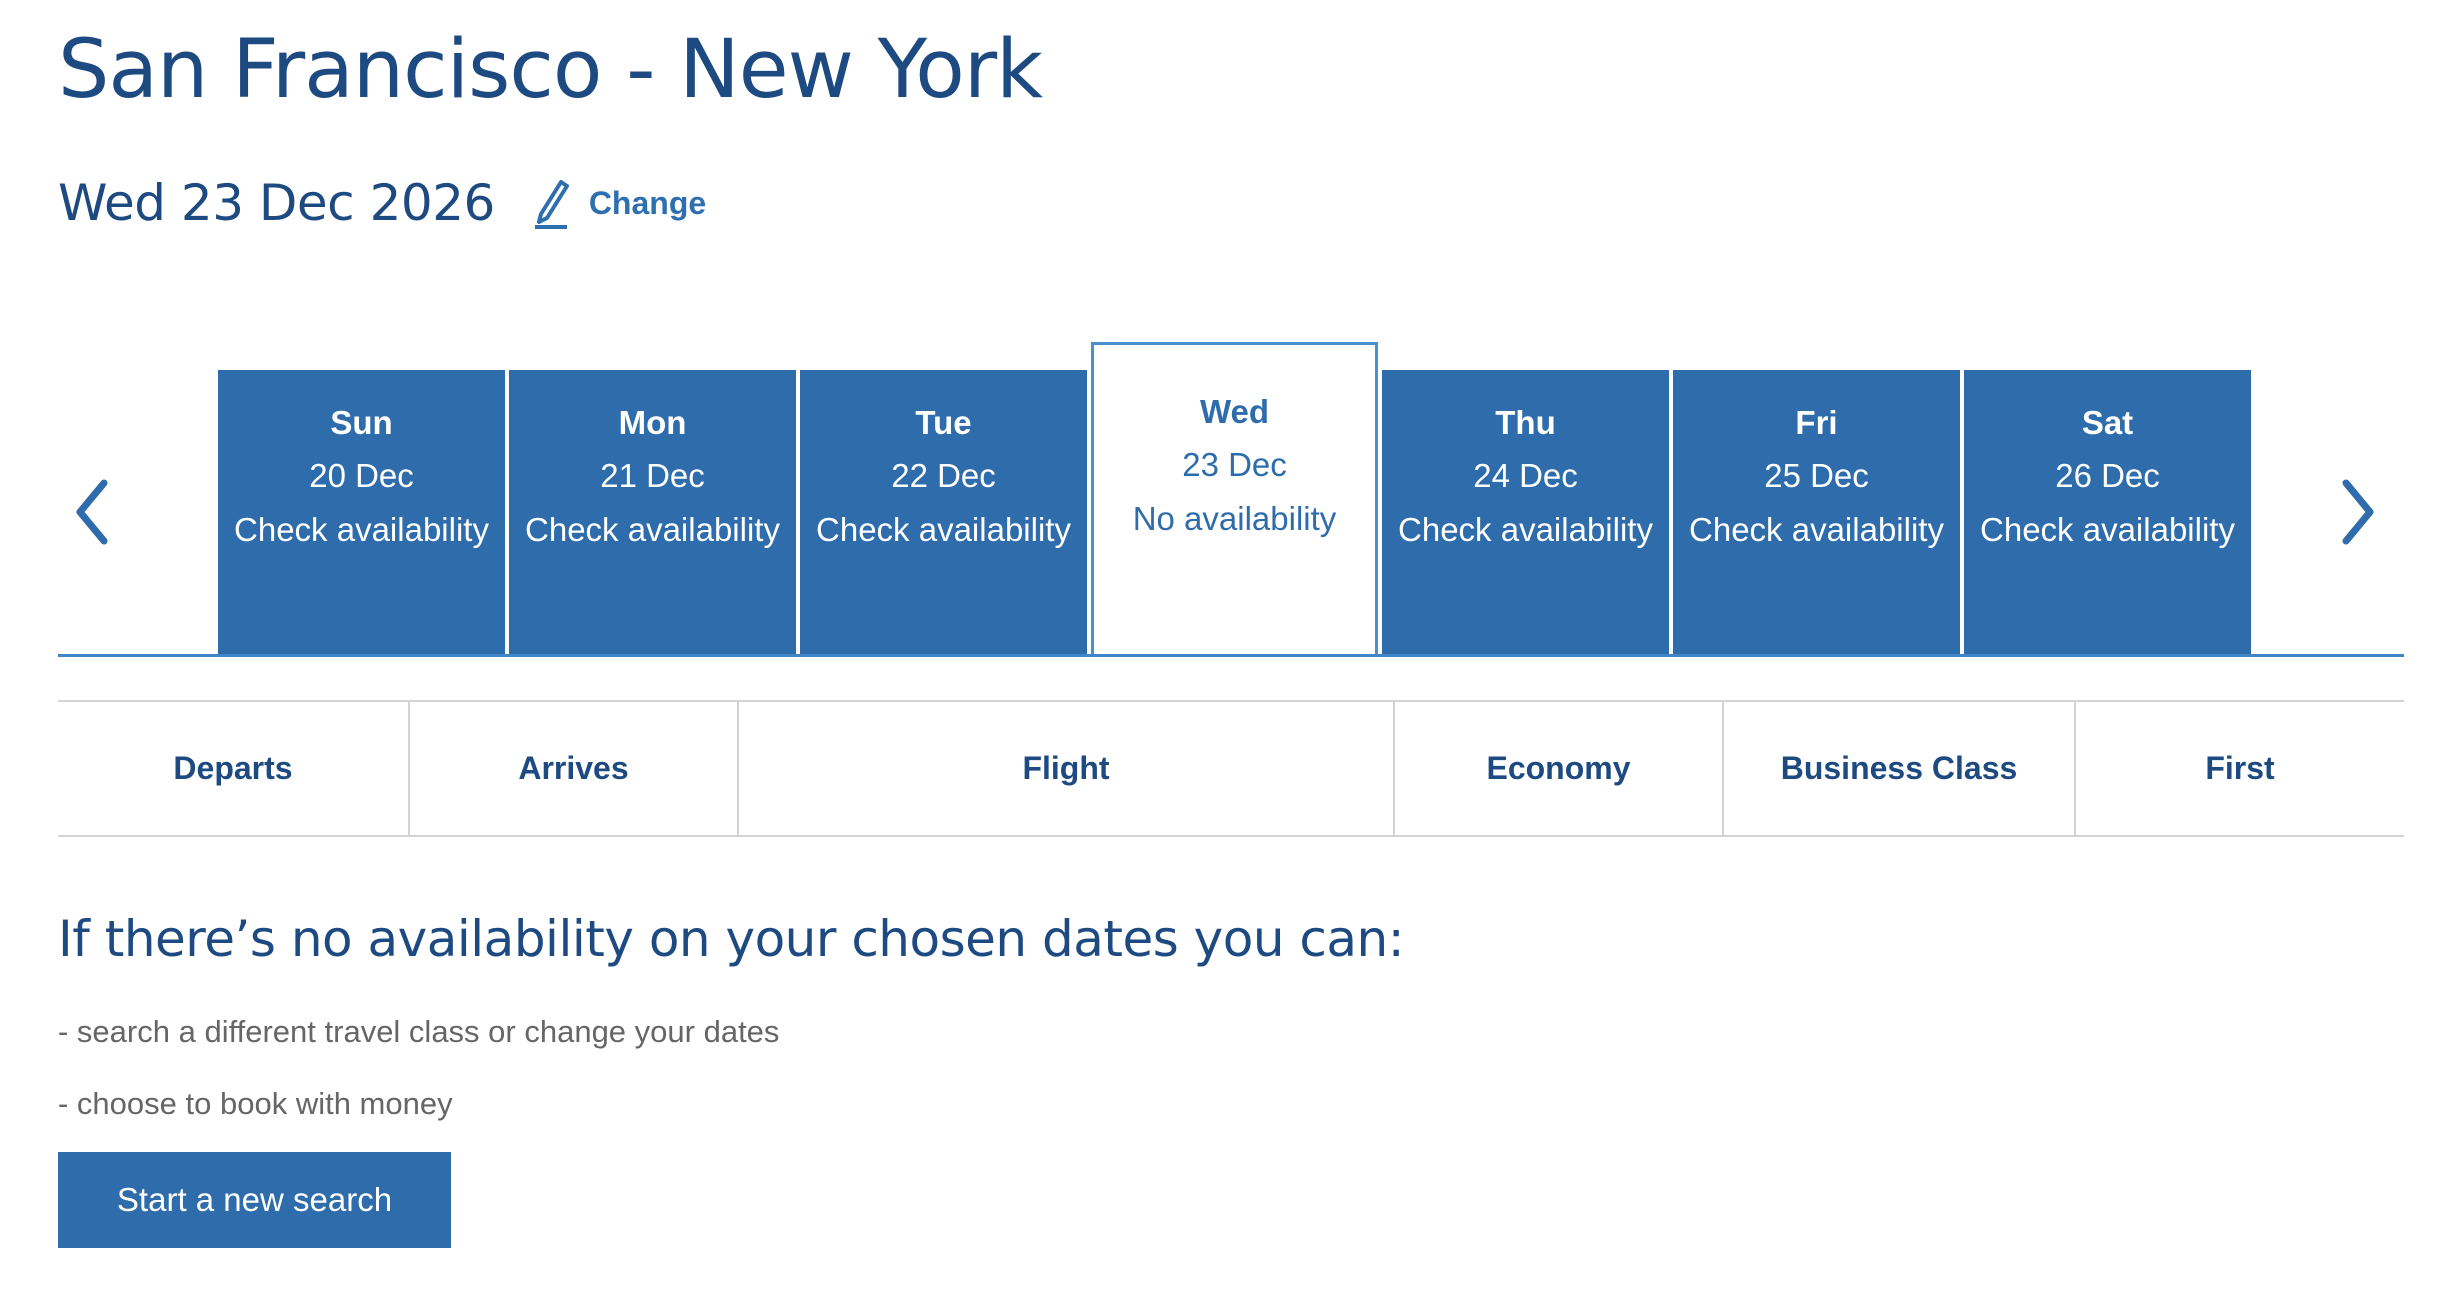  I want to click on day-name: Wed, so click(1234, 411).